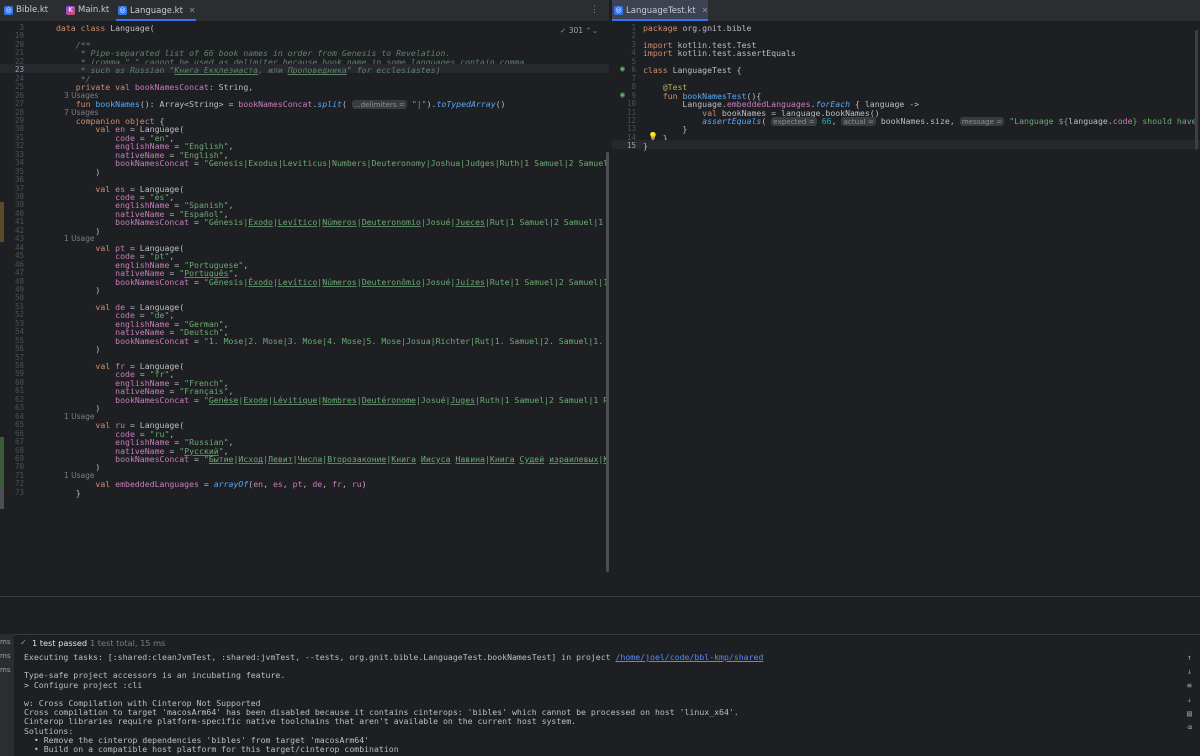 Image resolution: width=1200 pixels, height=756 pixels. Describe the element at coordinates (574, 458) in the screenshot. I see `code-token: израилевых` at that location.